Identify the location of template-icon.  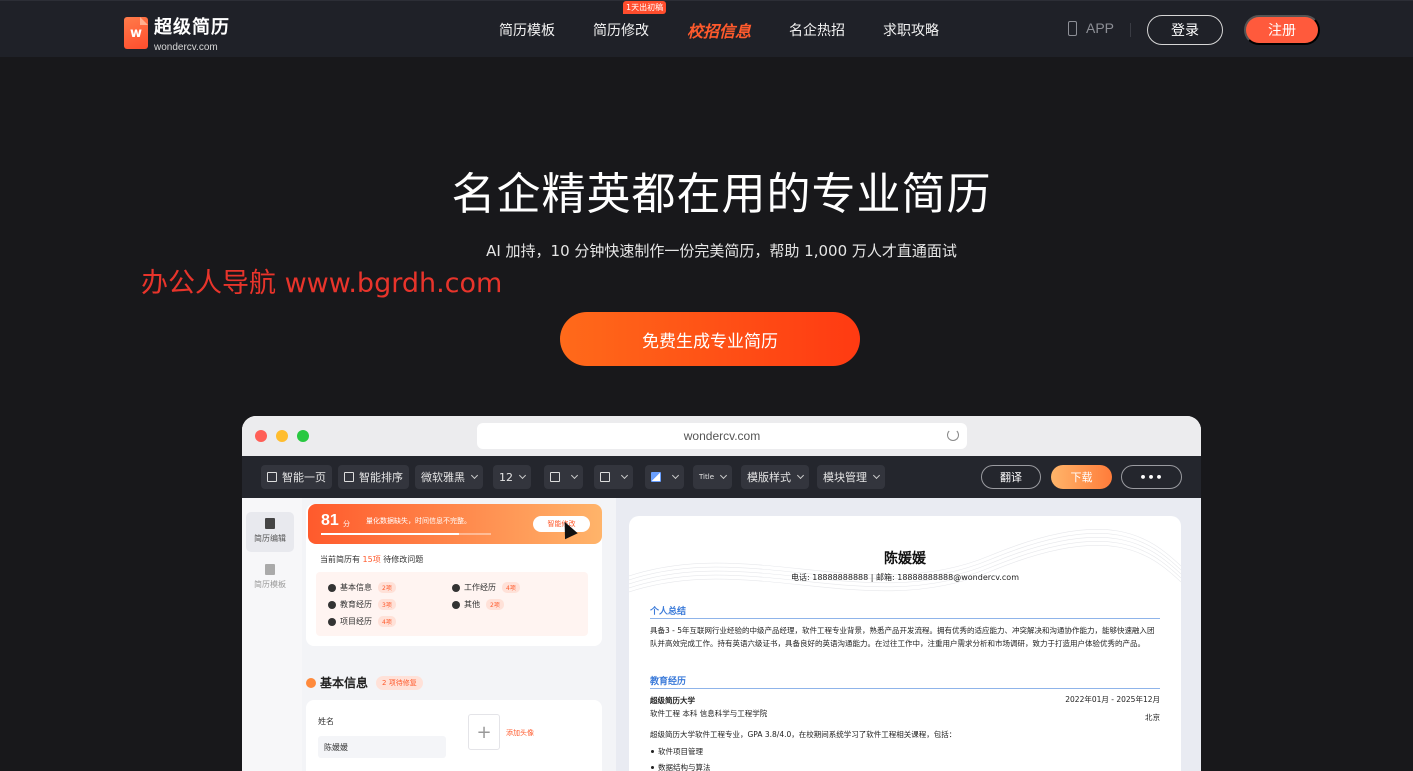
(270, 569).